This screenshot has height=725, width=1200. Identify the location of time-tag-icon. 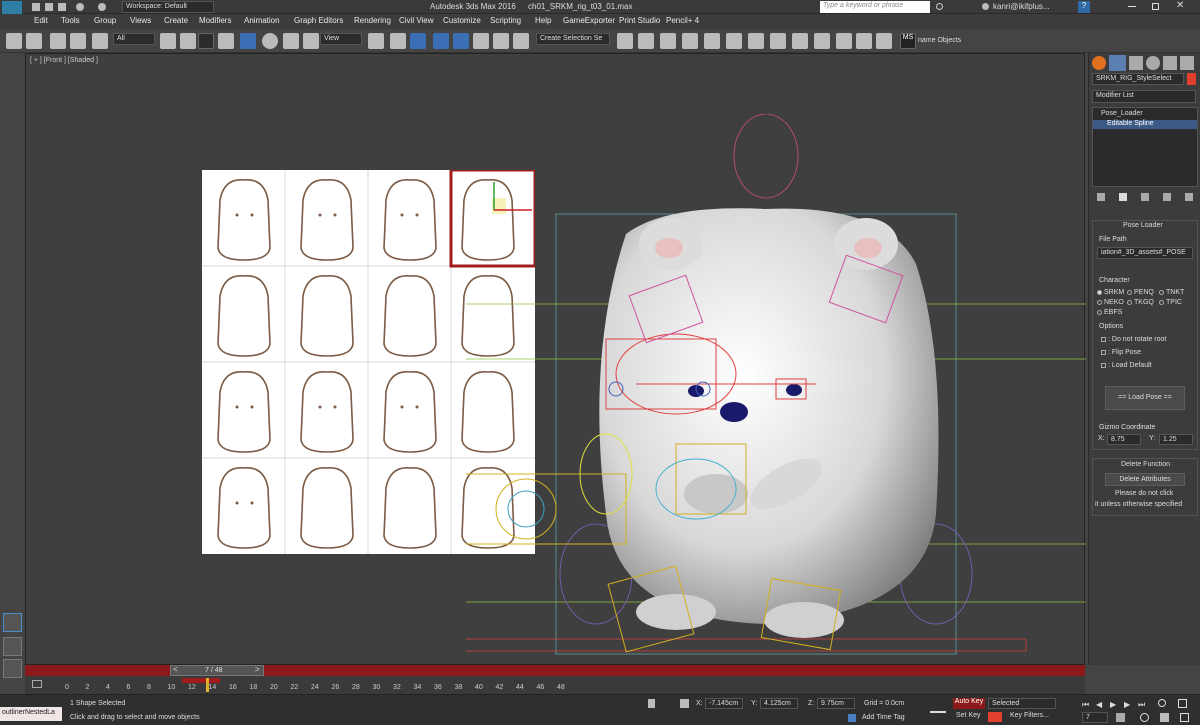
(852, 718).